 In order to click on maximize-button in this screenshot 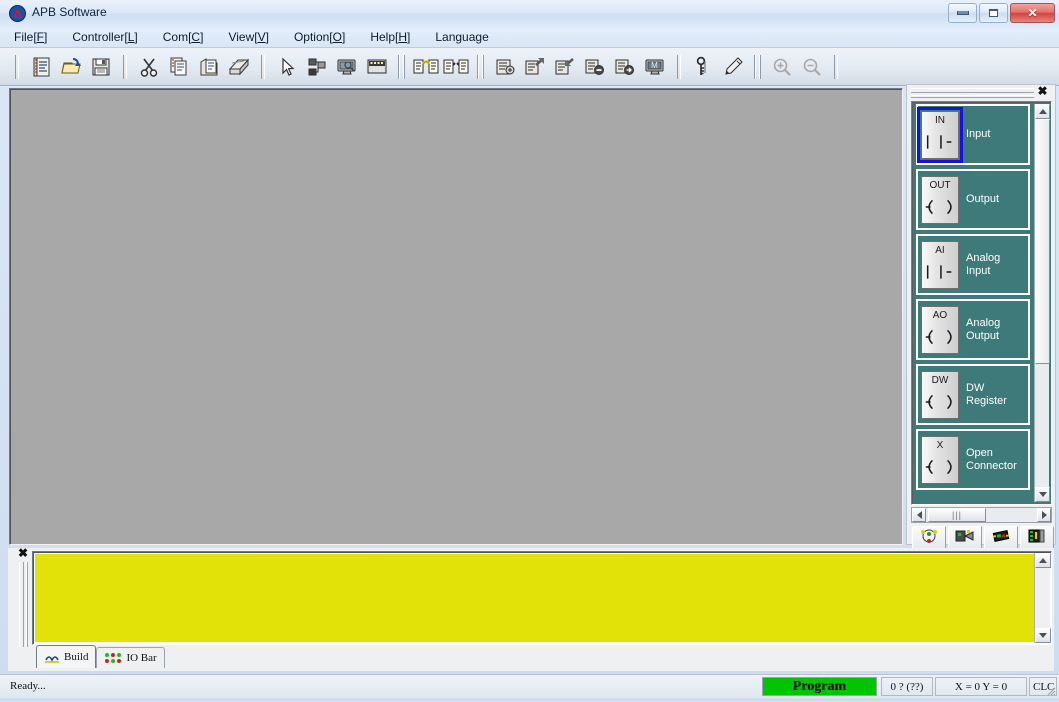, I will do `click(993, 13)`.